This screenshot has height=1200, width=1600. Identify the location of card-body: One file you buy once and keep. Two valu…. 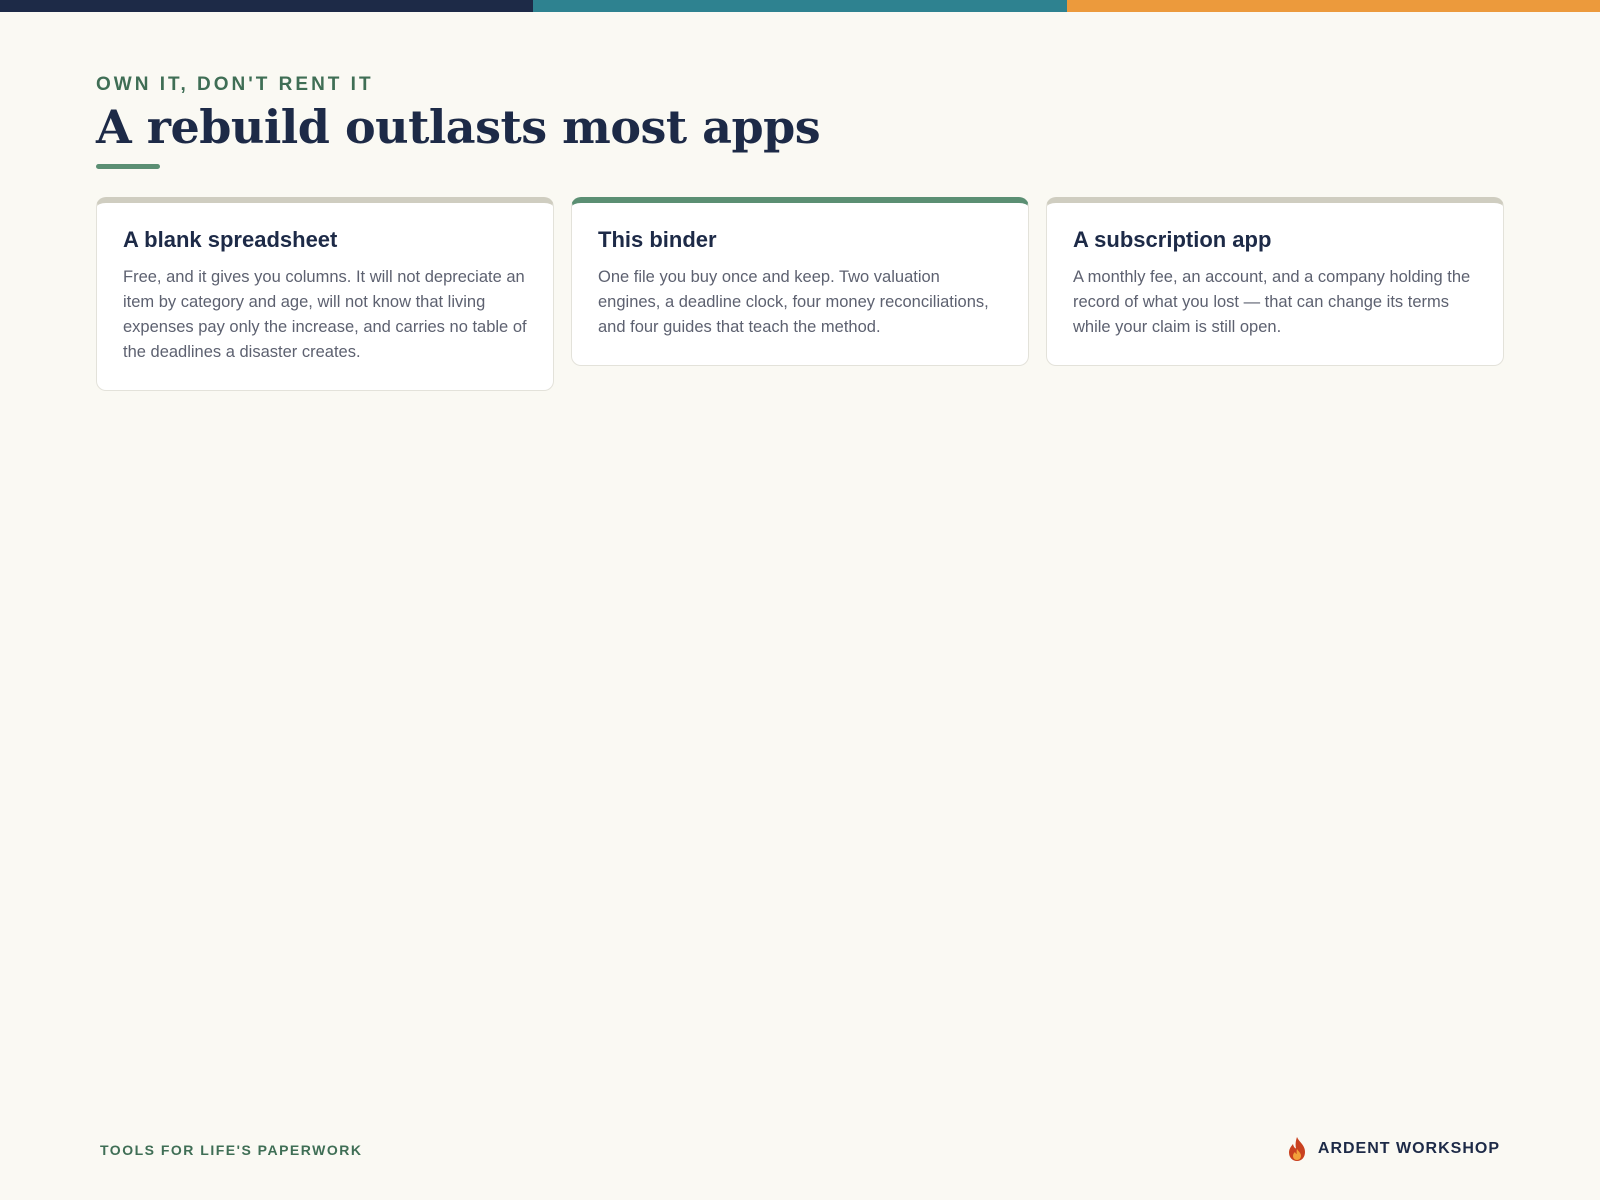
(793, 302).